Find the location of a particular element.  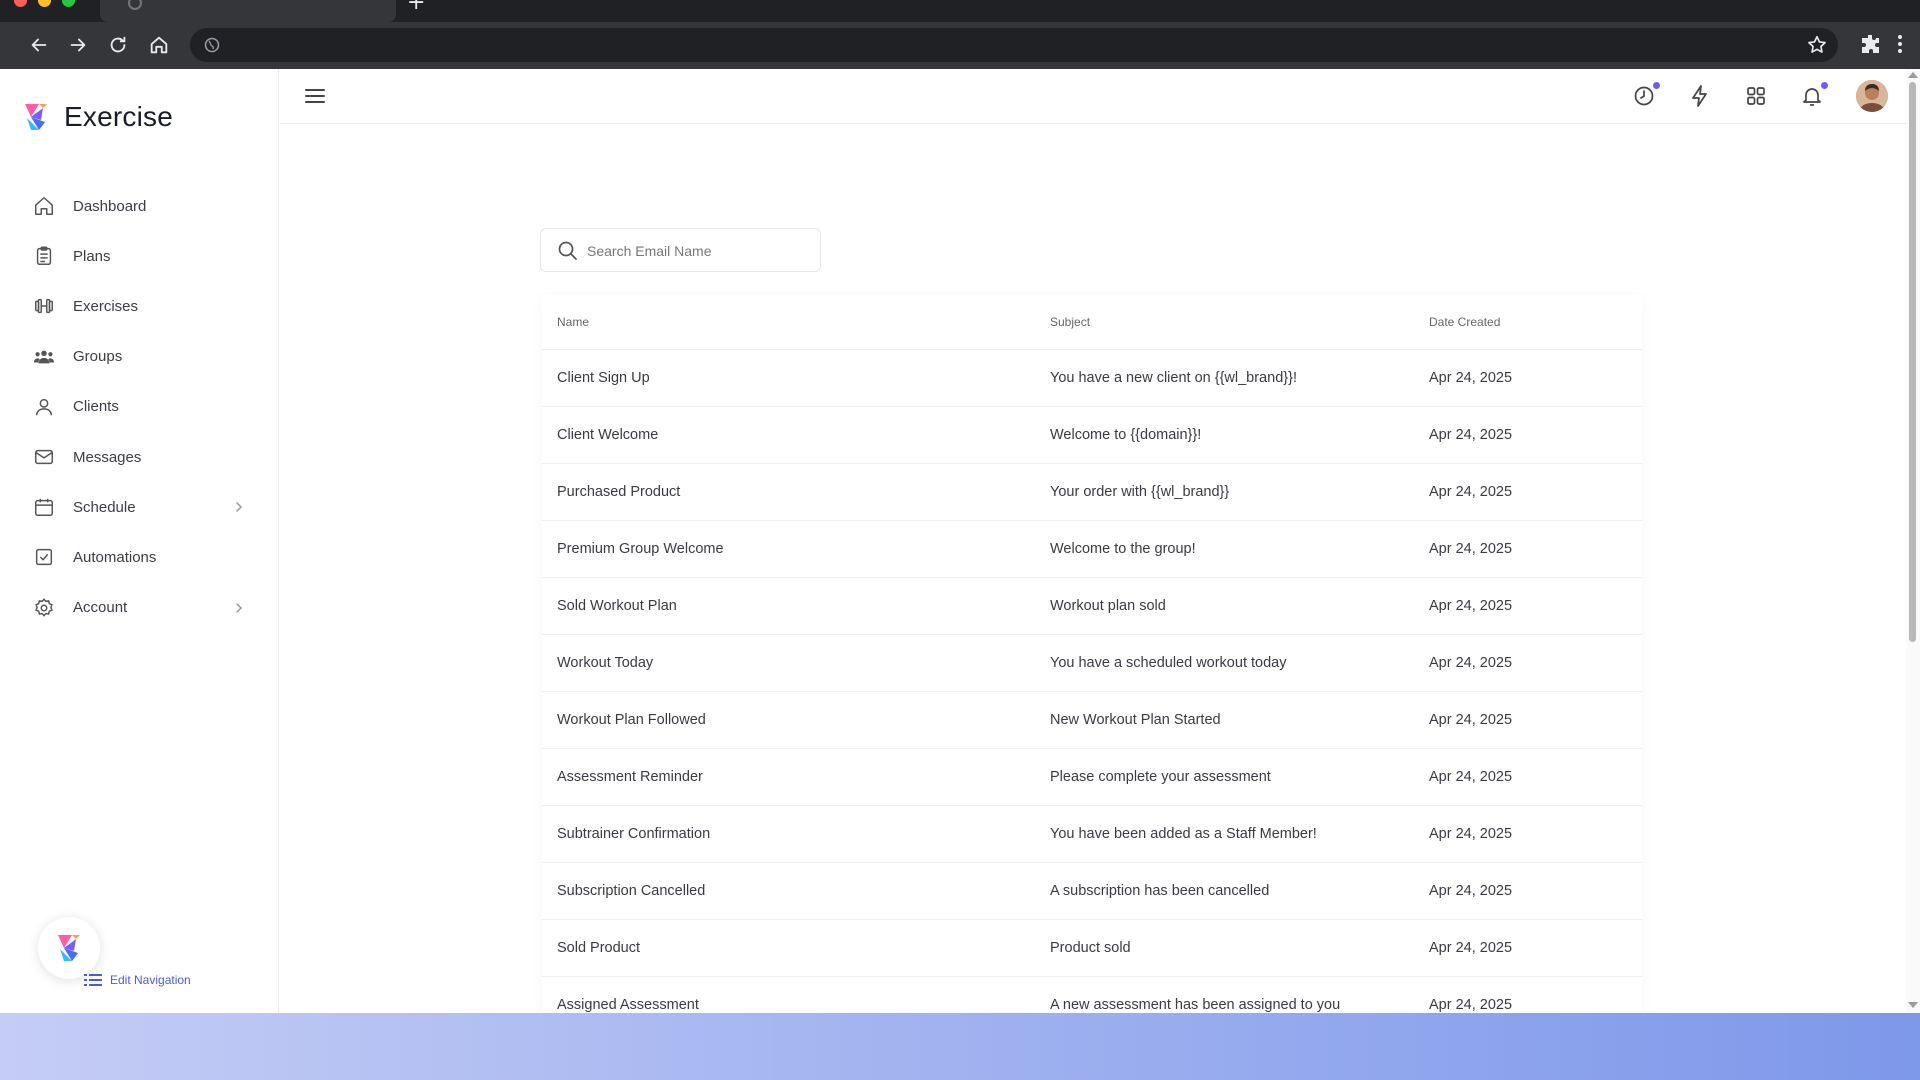

row-subject: Your order with {{wl_brand}} is located at coordinates (1224, 492).